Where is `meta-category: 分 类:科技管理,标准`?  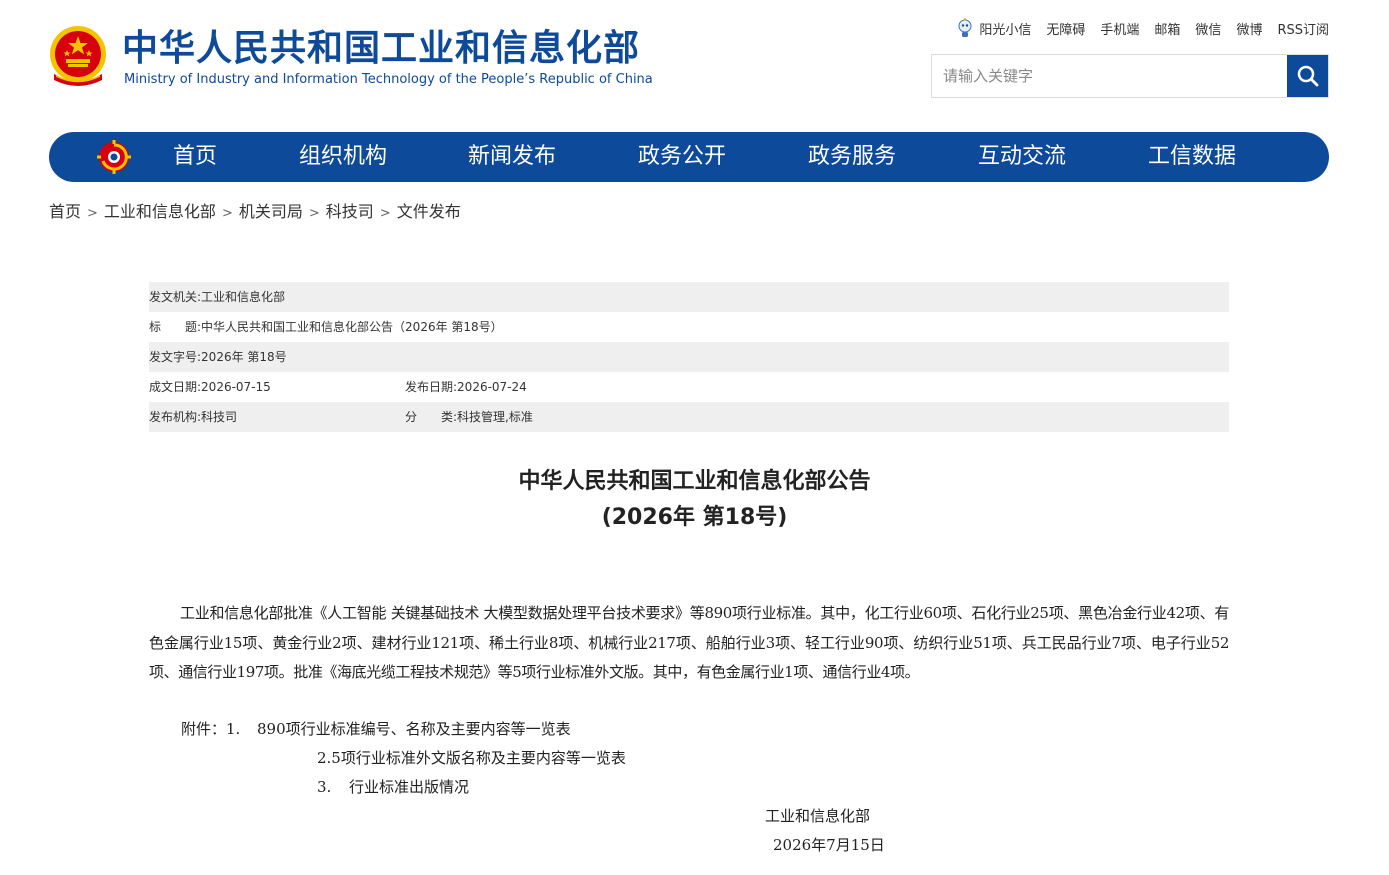 meta-category: 分 类:科技管理,标准 is located at coordinates (469, 417).